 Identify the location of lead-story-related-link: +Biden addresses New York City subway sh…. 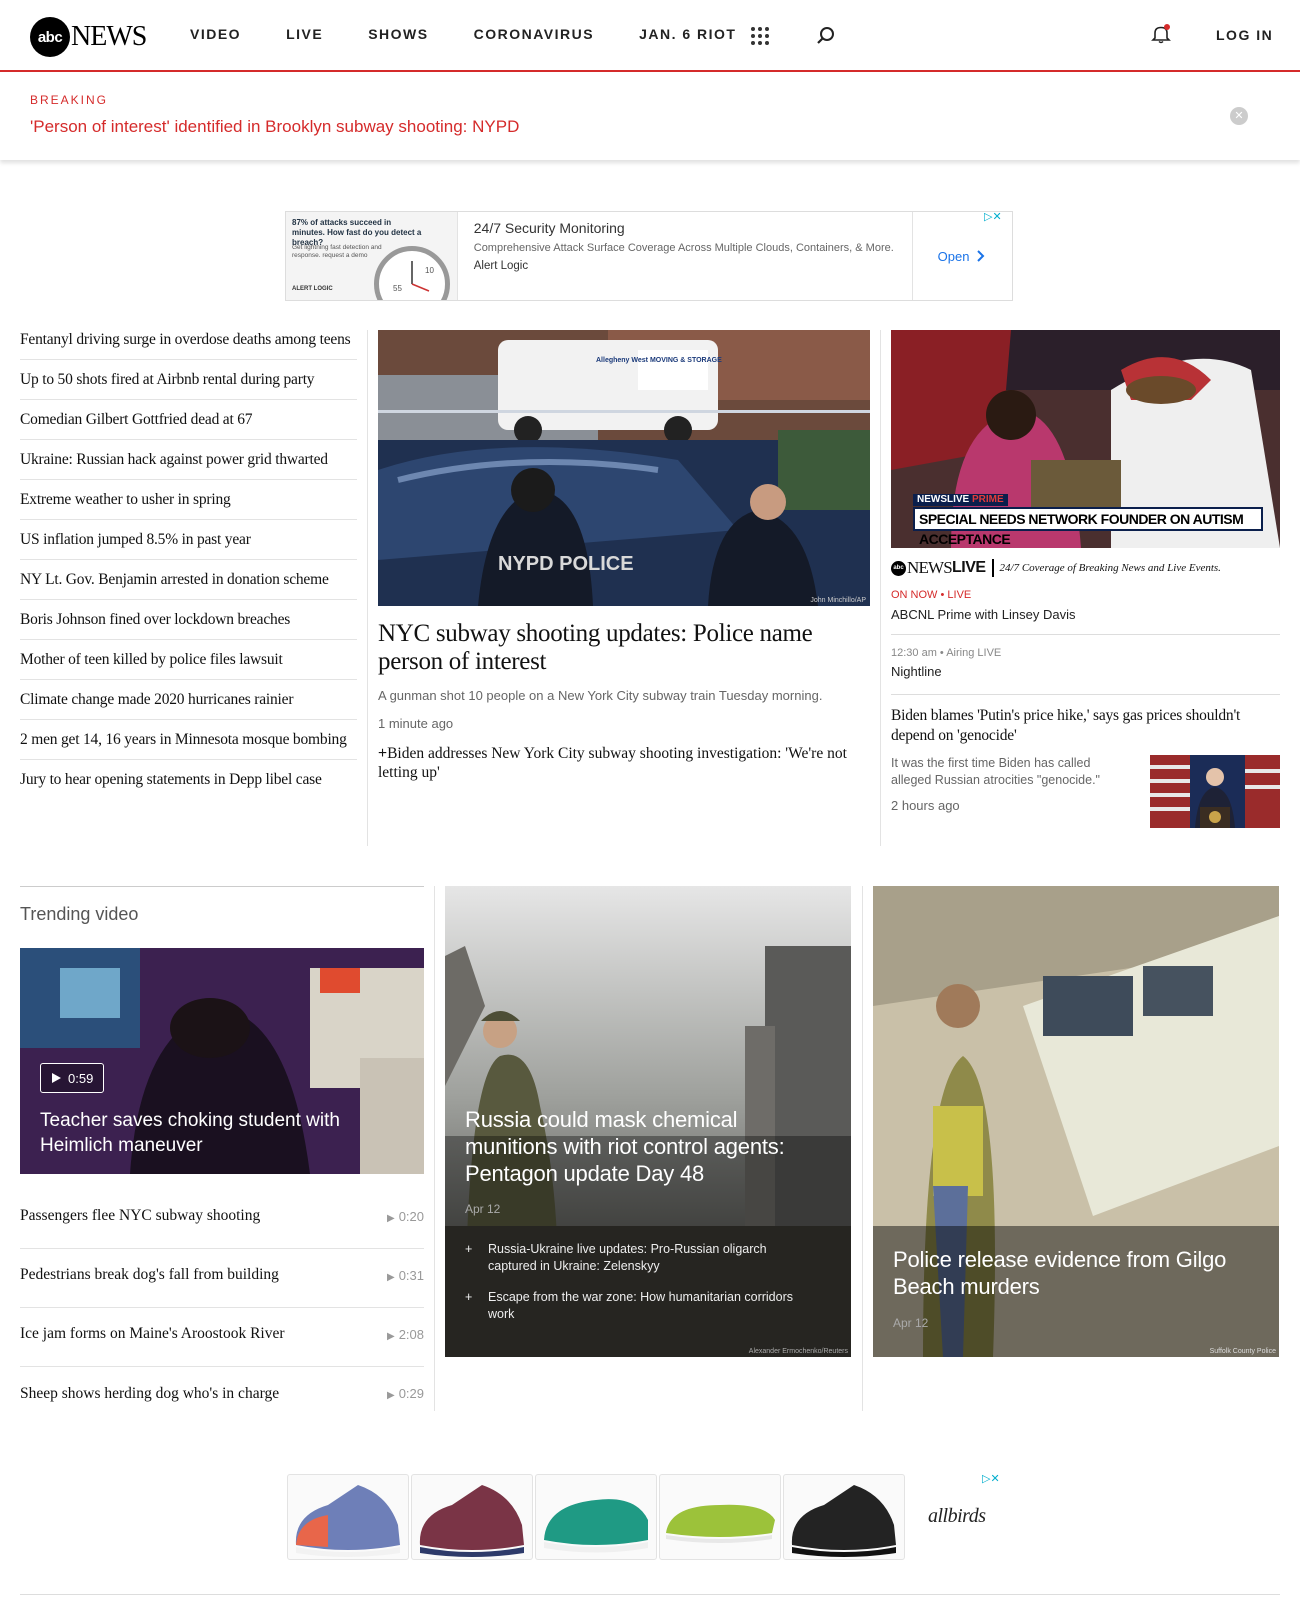
(624, 763).